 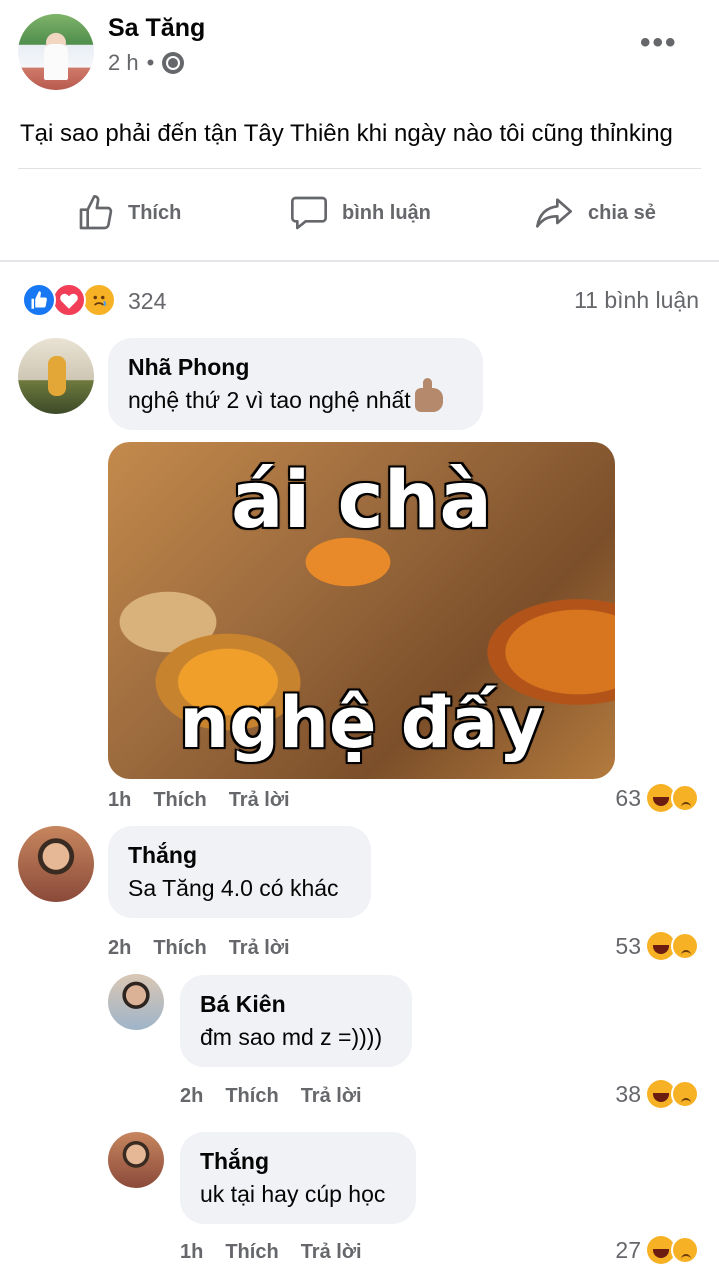 What do you see at coordinates (657, 1094) in the screenshot?
I see `comment-reactions: 38` at bounding box center [657, 1094].